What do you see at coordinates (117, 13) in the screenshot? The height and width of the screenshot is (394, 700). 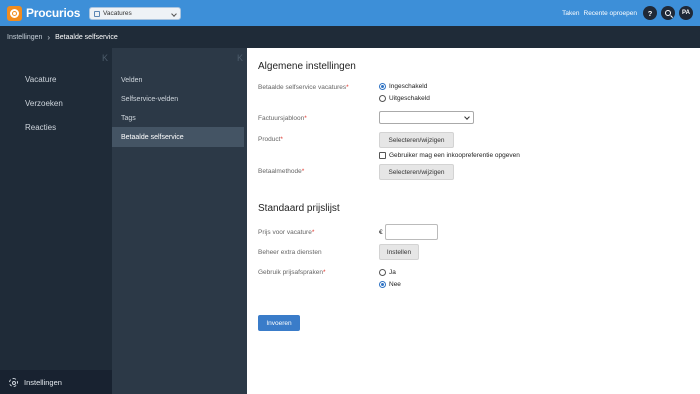 I see `module-switcher-value: Vacatures` at bounding box center [117, 13].